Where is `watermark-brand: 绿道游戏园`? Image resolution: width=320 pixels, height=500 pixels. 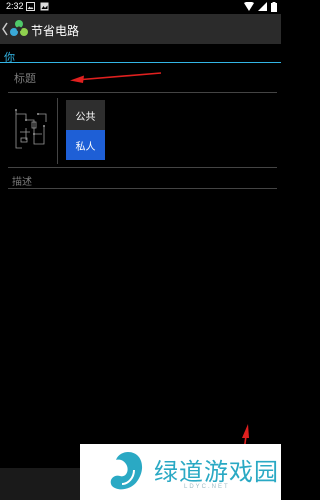
watermark-brand: 绿道游戏园 is located at coordinates (216, 472).